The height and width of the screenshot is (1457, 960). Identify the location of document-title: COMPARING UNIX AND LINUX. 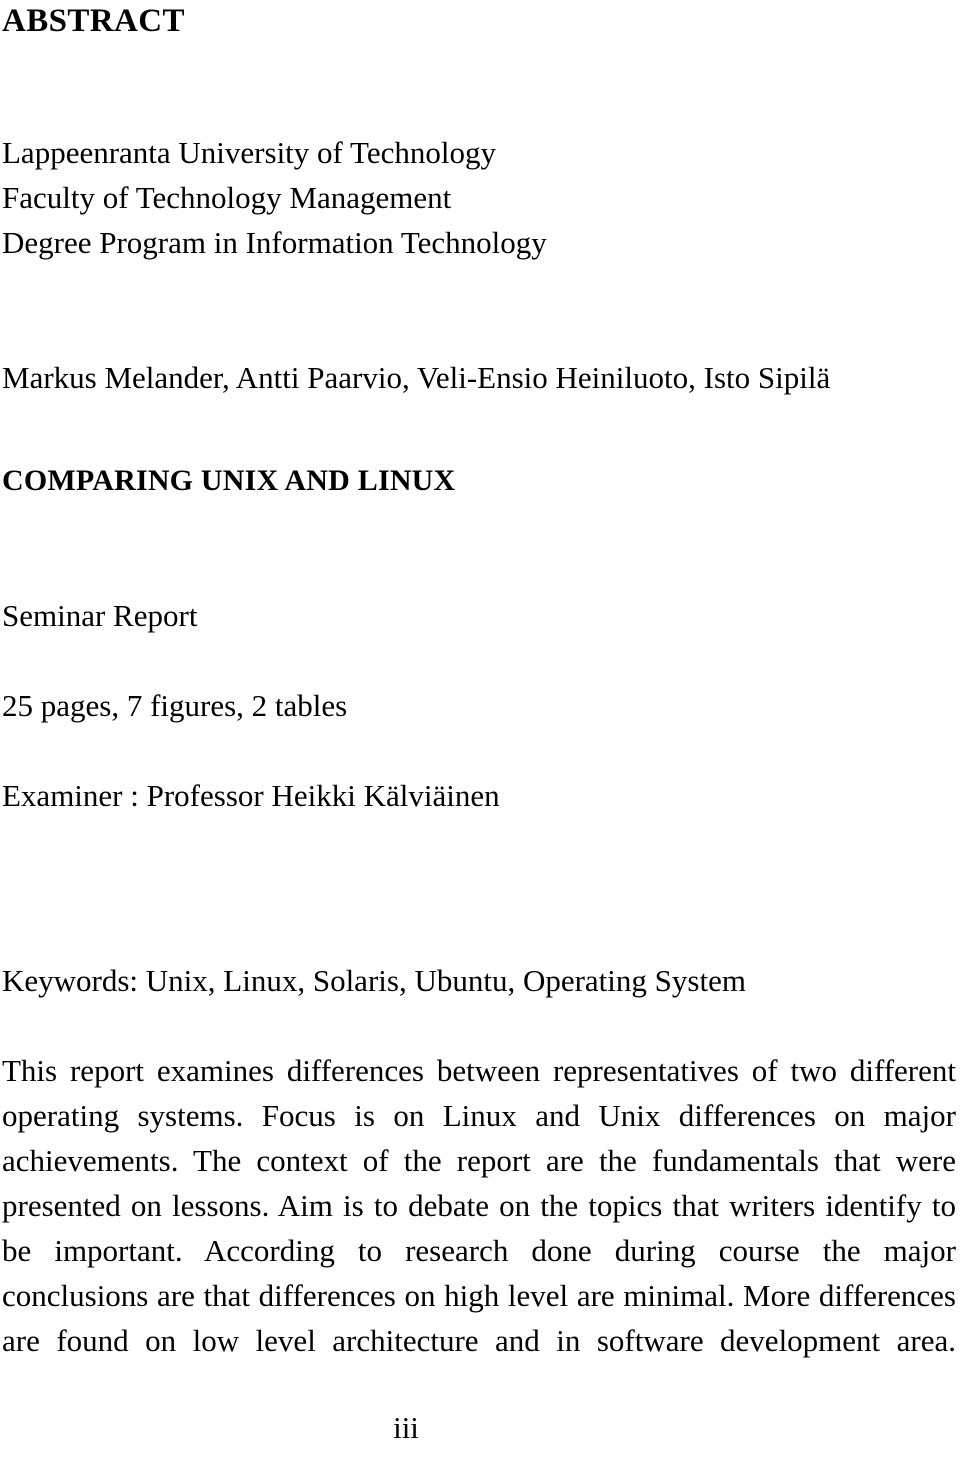
(229, 480).